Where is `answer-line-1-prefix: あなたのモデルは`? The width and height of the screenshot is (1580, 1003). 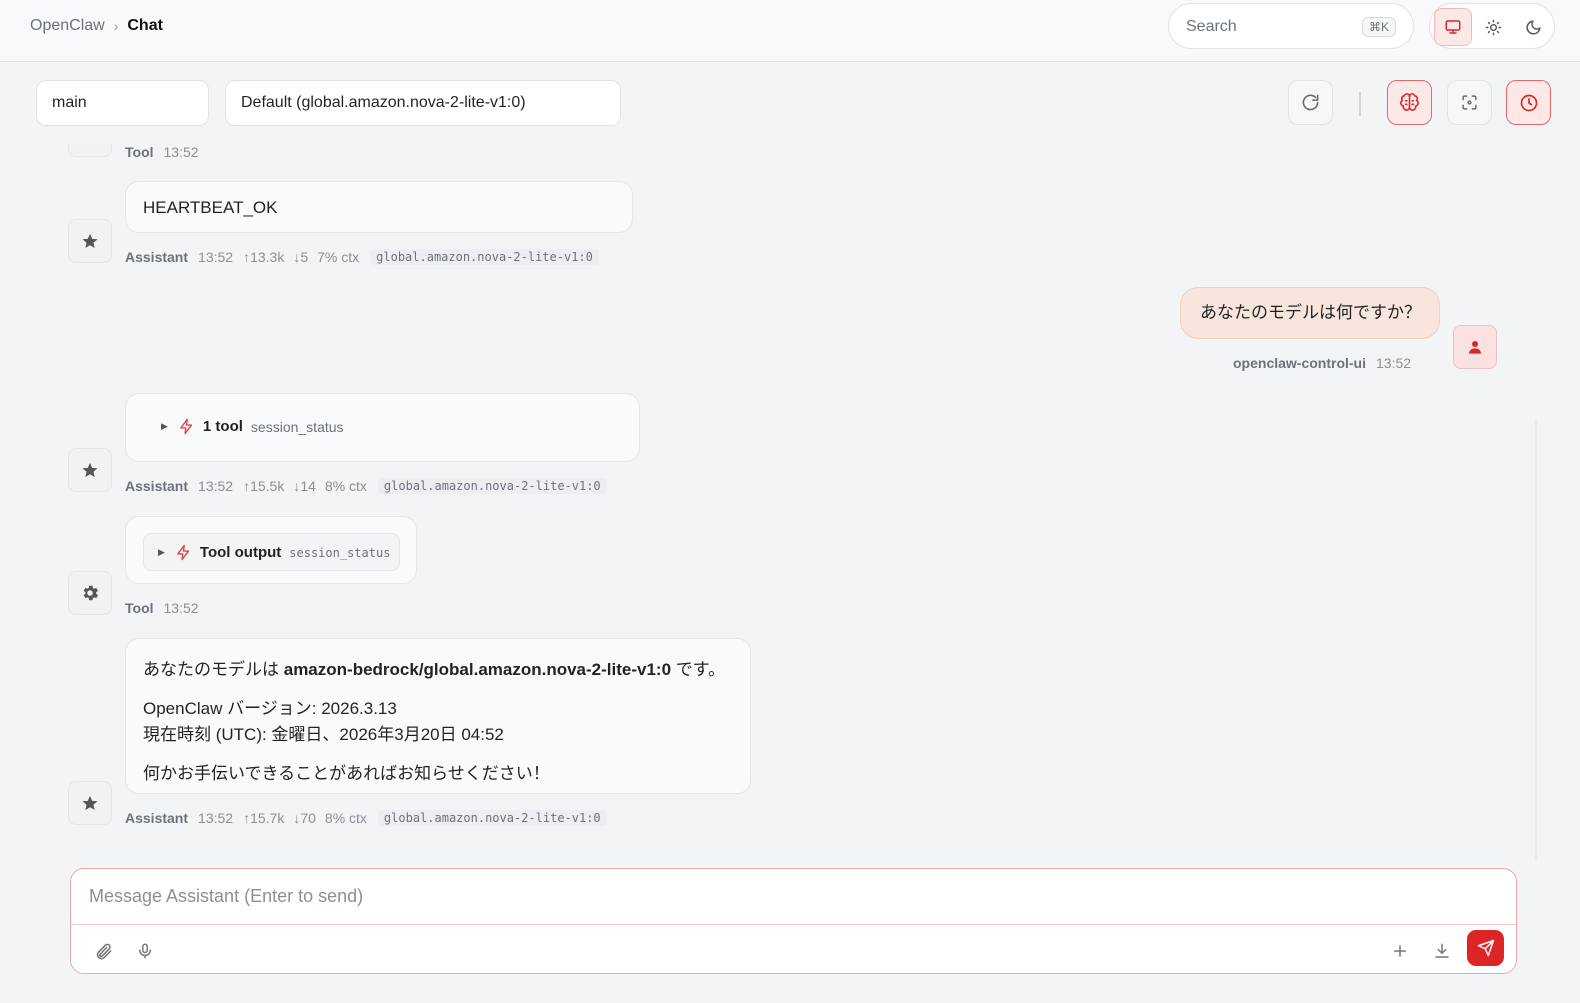
answer-line-1-prefix: あなたのモデルは is located at coordinates (213, 669).